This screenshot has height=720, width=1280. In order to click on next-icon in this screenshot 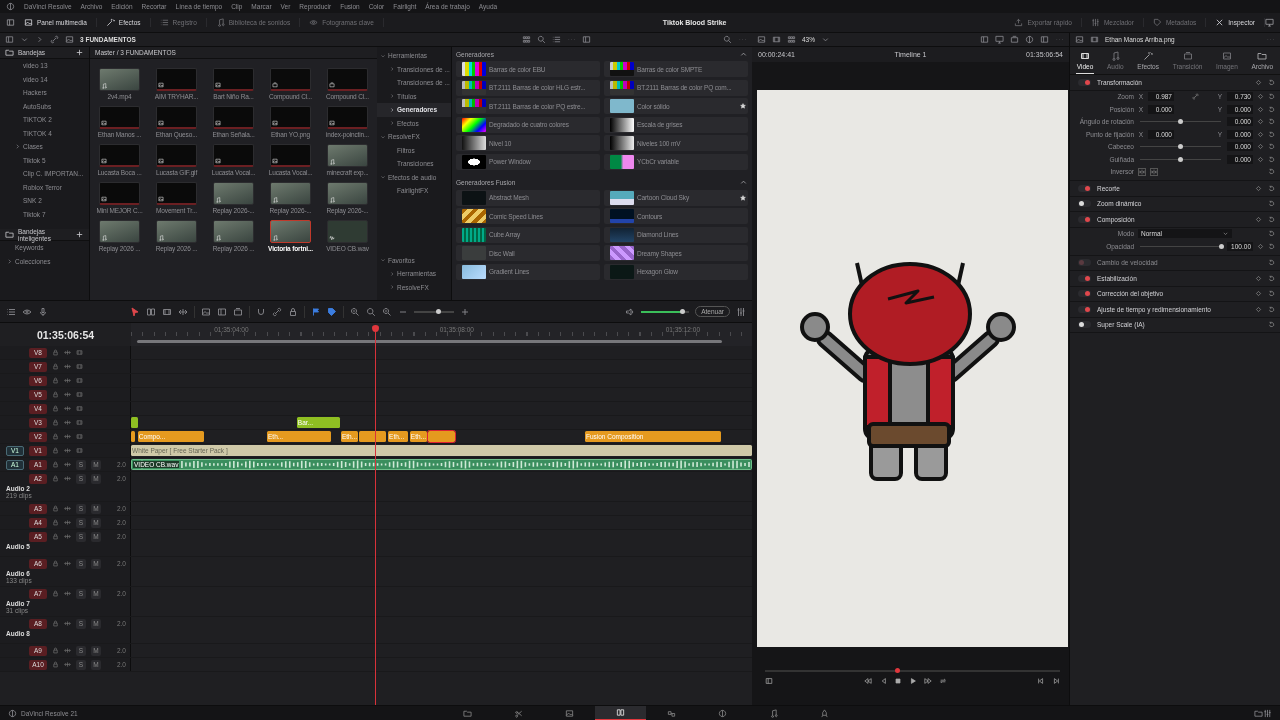, I will do `click(1056, 681)`.